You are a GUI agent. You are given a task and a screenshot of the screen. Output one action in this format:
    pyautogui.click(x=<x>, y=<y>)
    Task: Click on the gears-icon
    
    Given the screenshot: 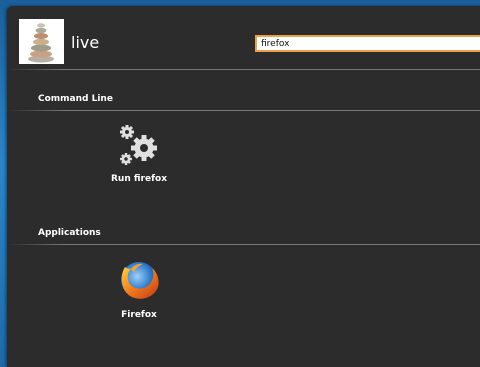 What is the action you would take?
    pyautogui.click(x=139, y=147)
    